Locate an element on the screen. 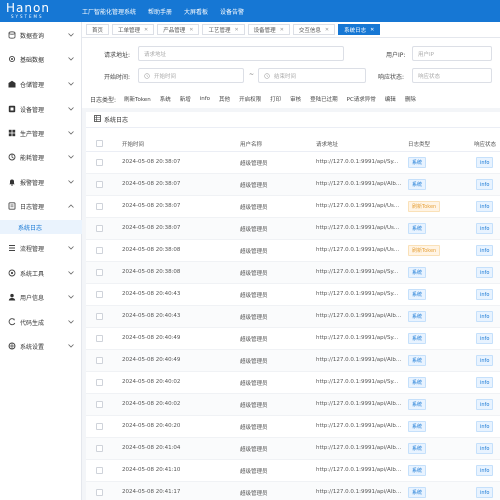  log-type-option: info is located at coordinates (205, 99).